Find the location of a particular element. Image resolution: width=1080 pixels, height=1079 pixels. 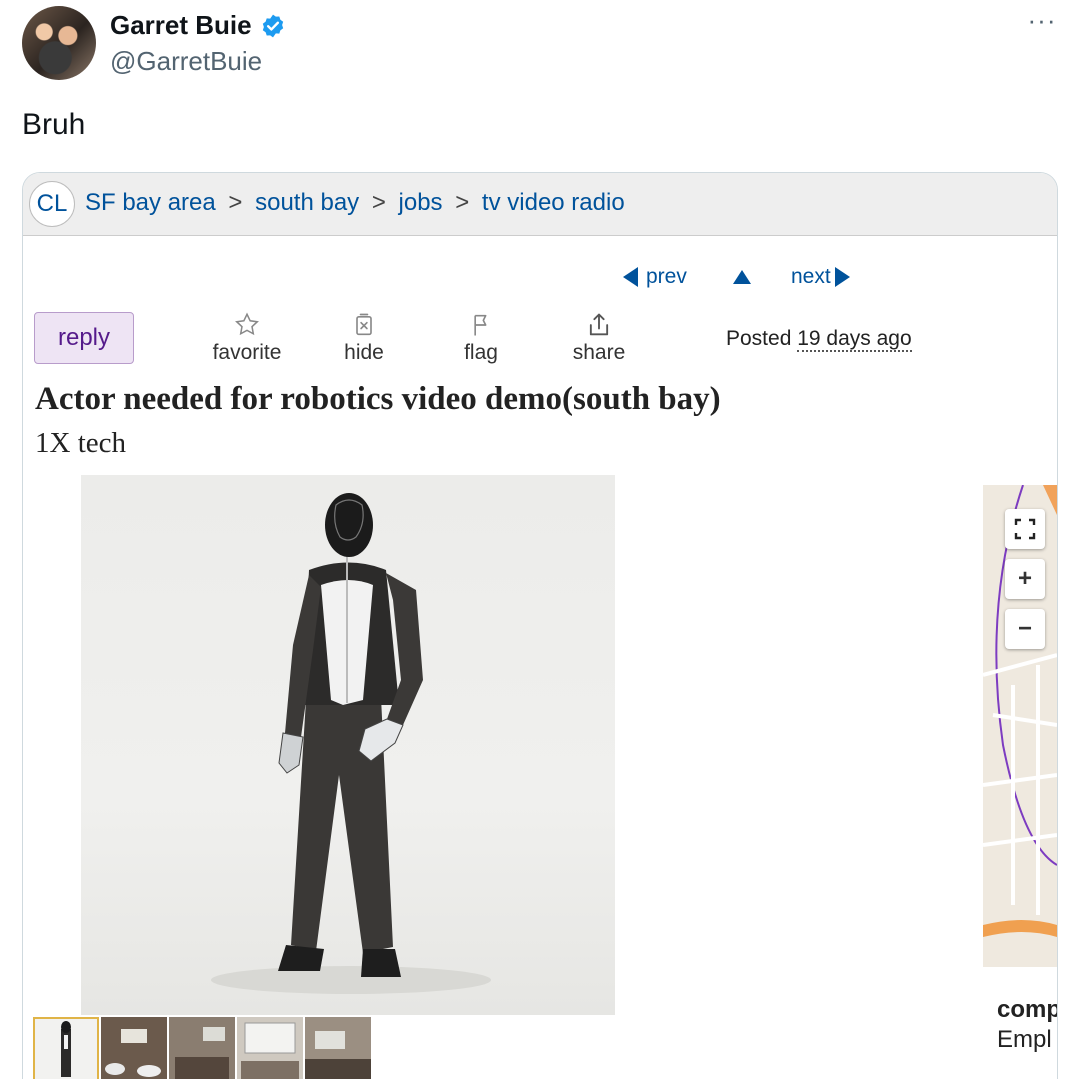

map-streets-graphic is located at coordinates (1020, 726).